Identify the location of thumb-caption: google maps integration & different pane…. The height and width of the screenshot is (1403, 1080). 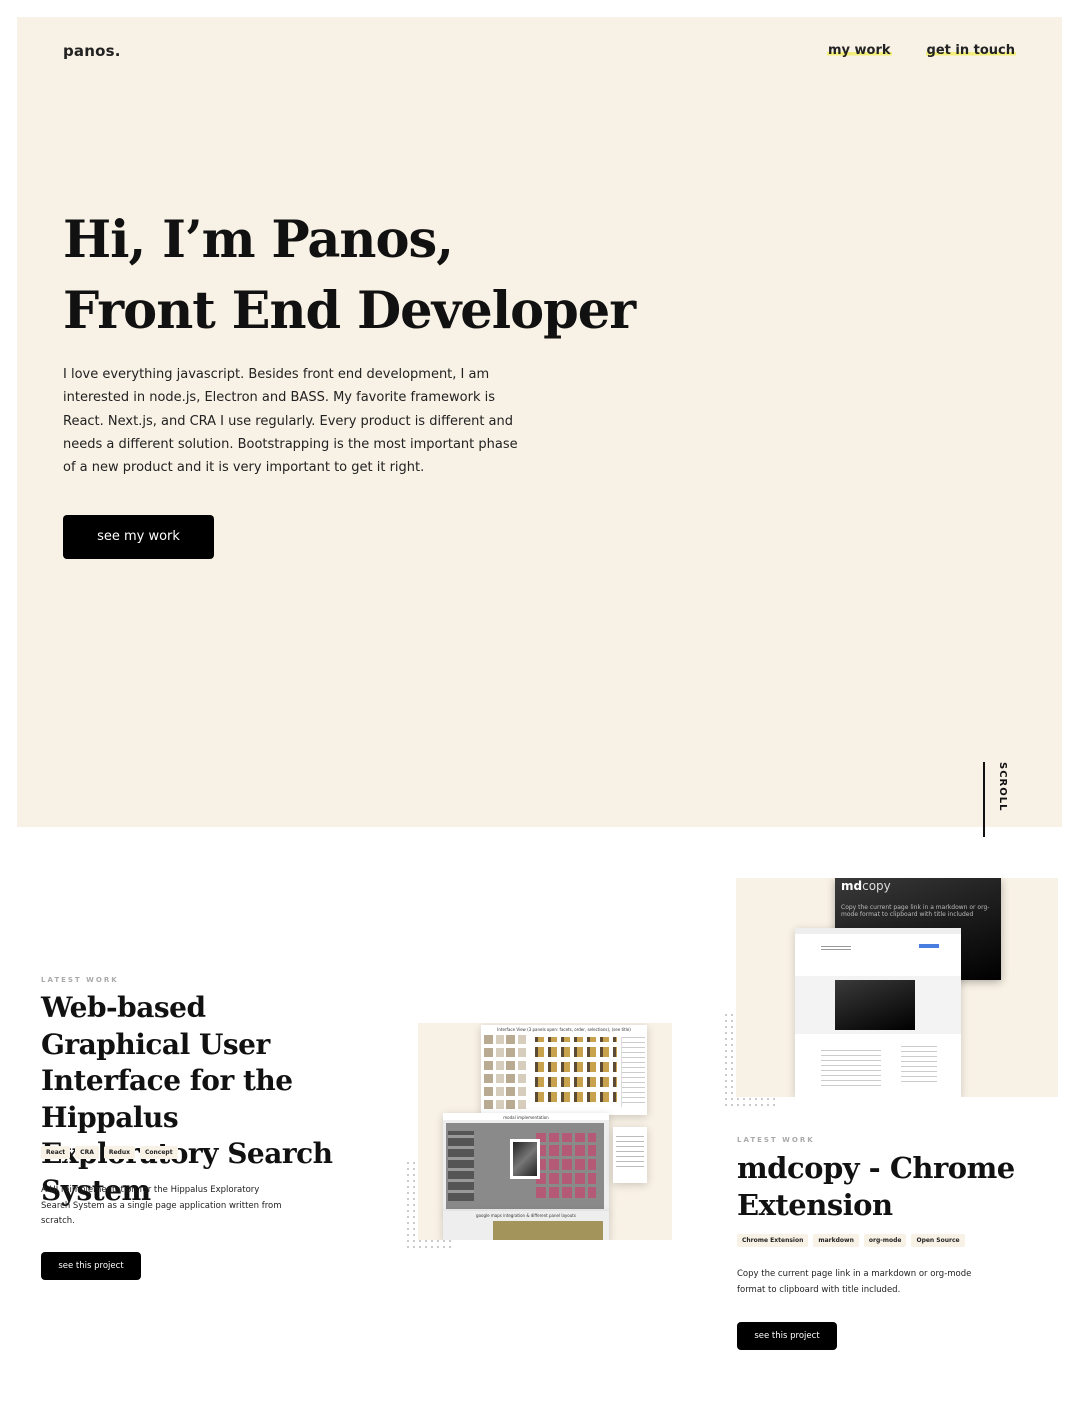
(526, 1215).